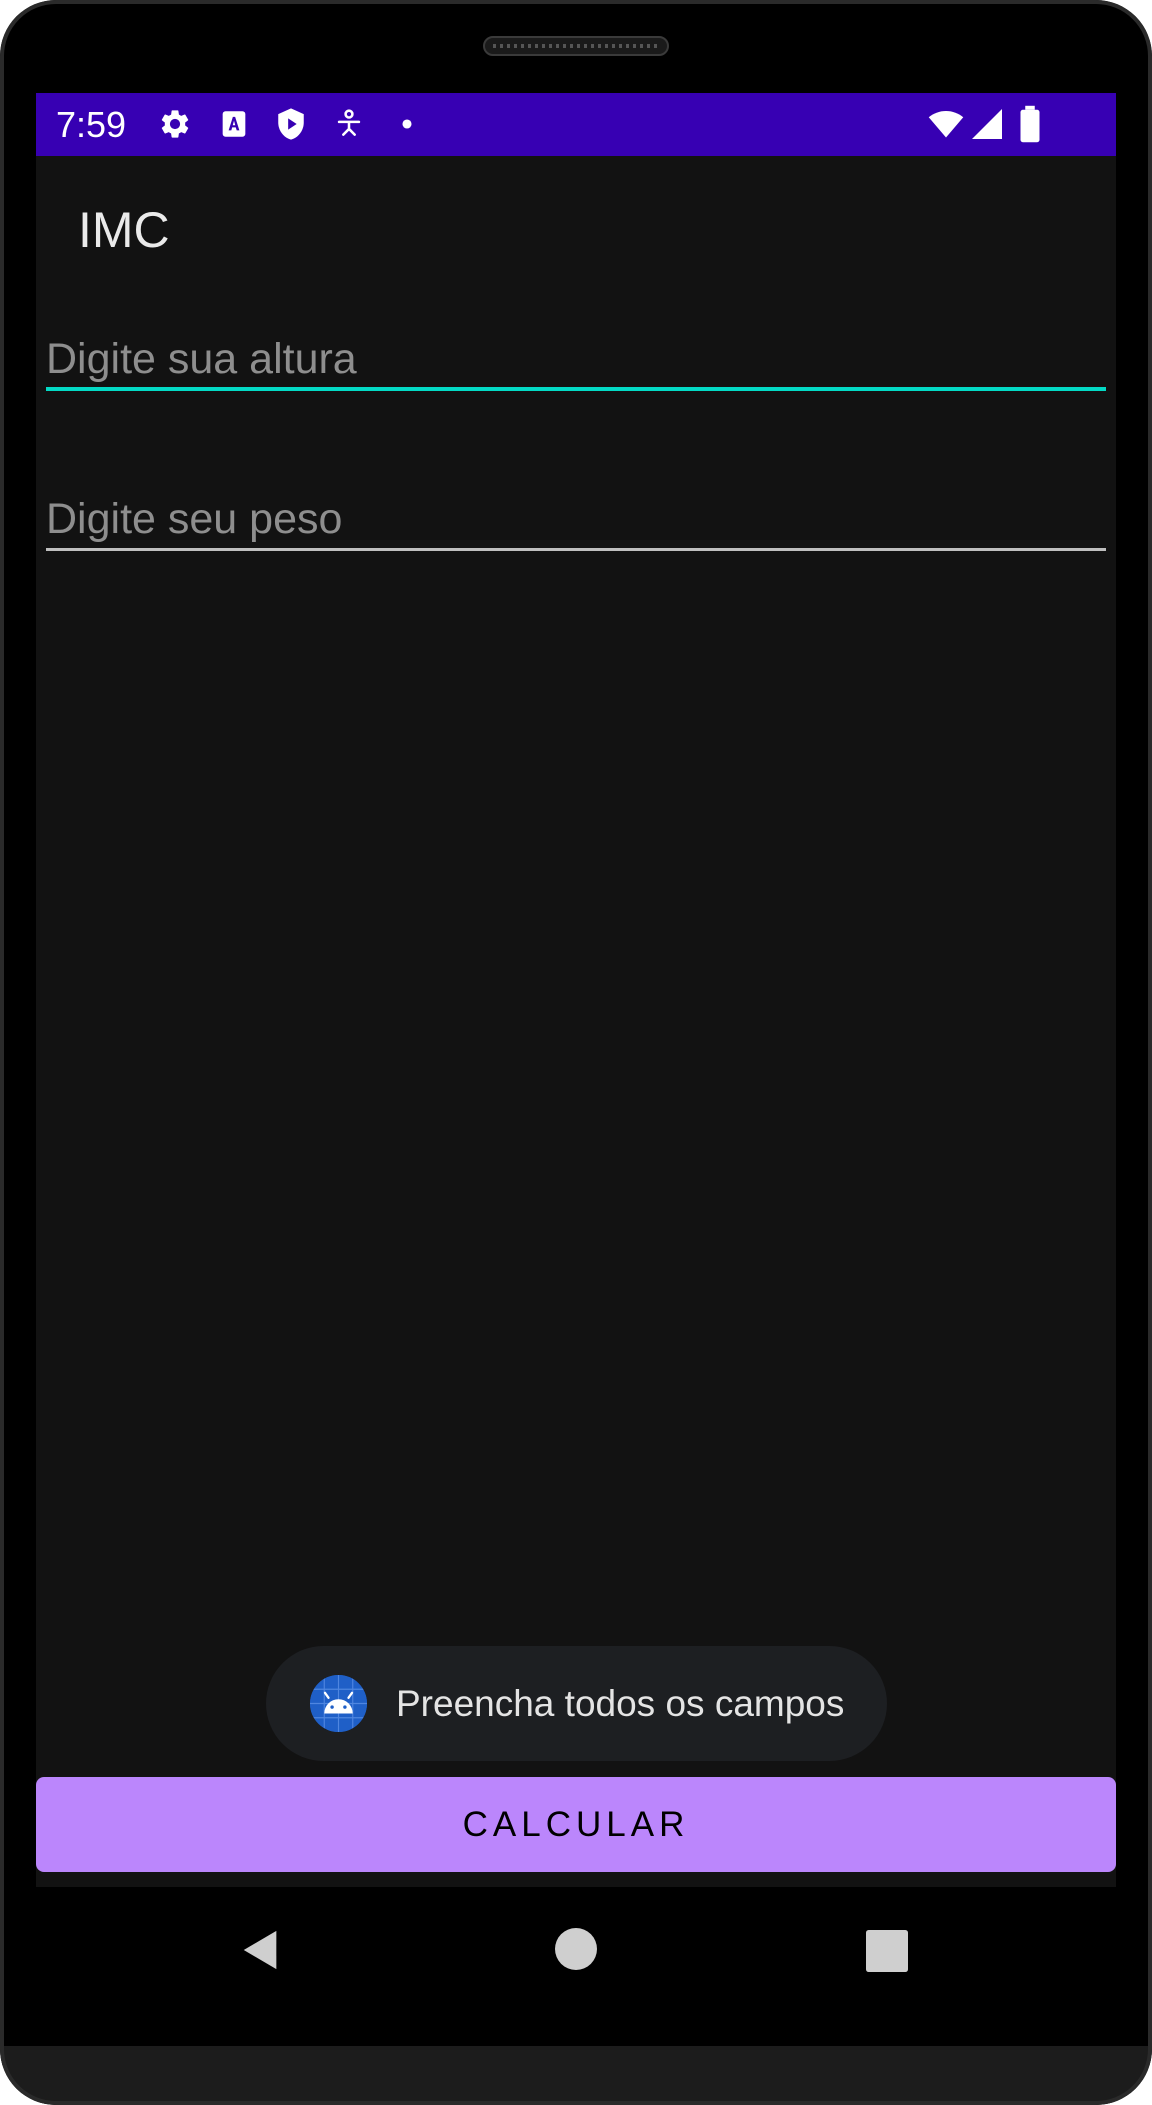 The height and width of the screenshot is (2105, 1152). Describe the element at coordinates (576, 1824) in the screenshot. I see `calculate-button: CALCULAR` at that location.